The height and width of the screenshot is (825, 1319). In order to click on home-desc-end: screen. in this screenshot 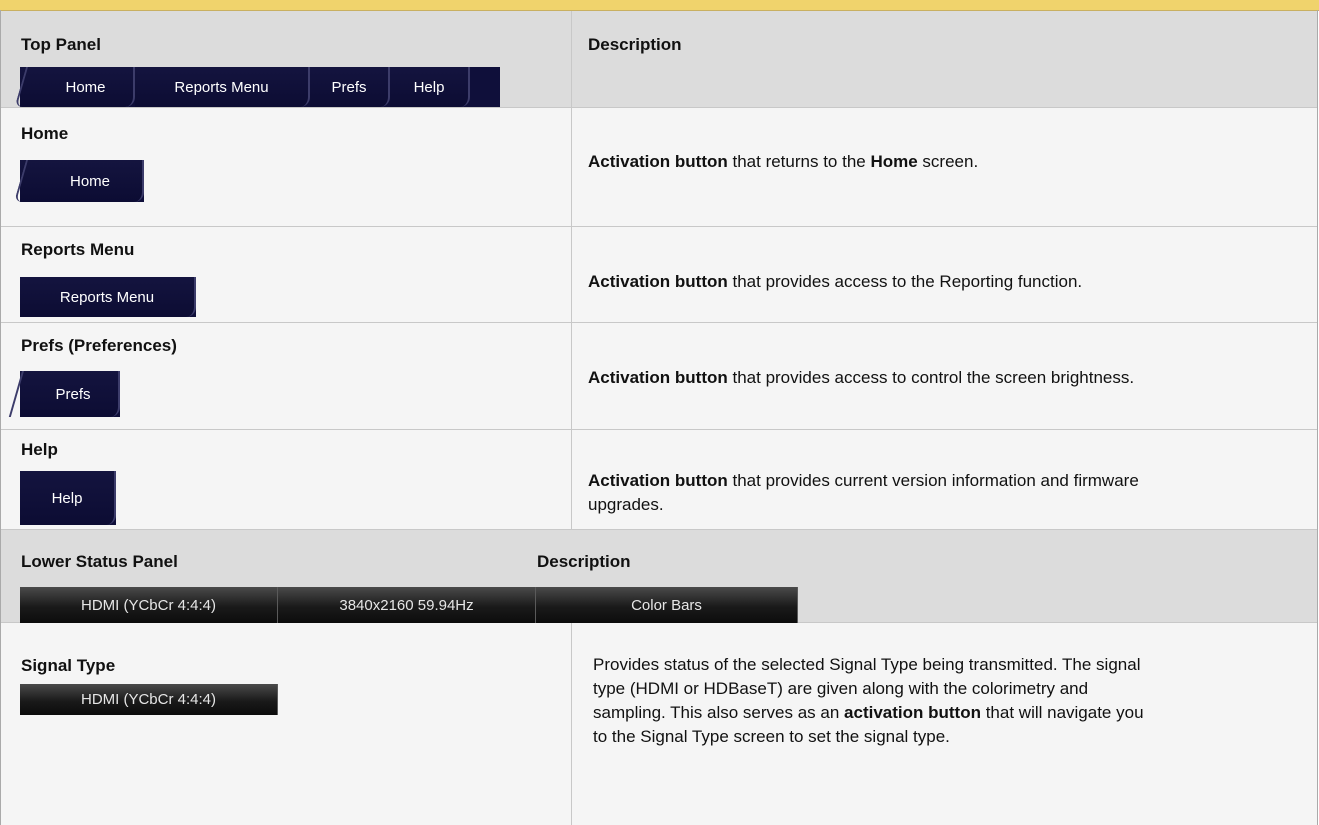, I will do `click(948, 161)`.